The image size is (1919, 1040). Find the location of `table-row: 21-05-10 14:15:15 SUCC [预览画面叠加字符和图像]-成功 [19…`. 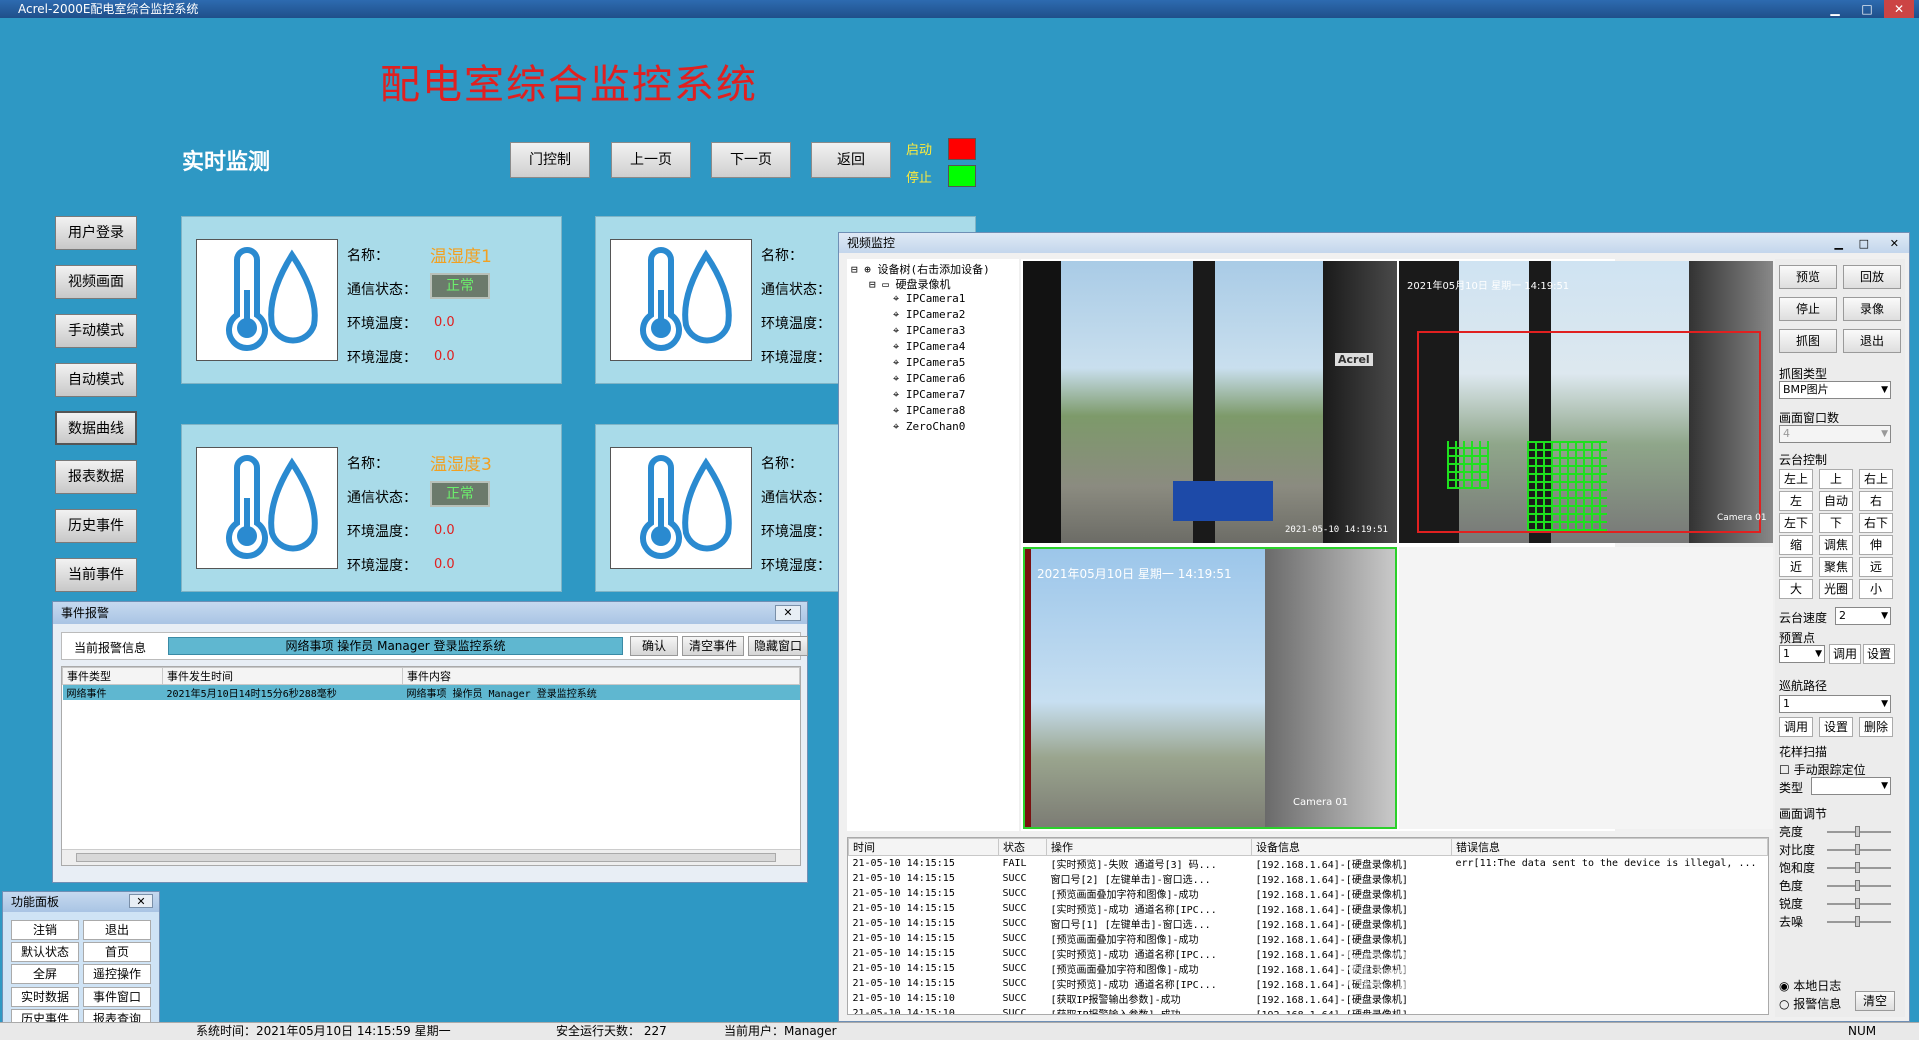

table-row: 21-05-10 14:15:15 SUCC [预览画面叠加字符和图像]-成功 [19… is located at coordinates (1308, 893).